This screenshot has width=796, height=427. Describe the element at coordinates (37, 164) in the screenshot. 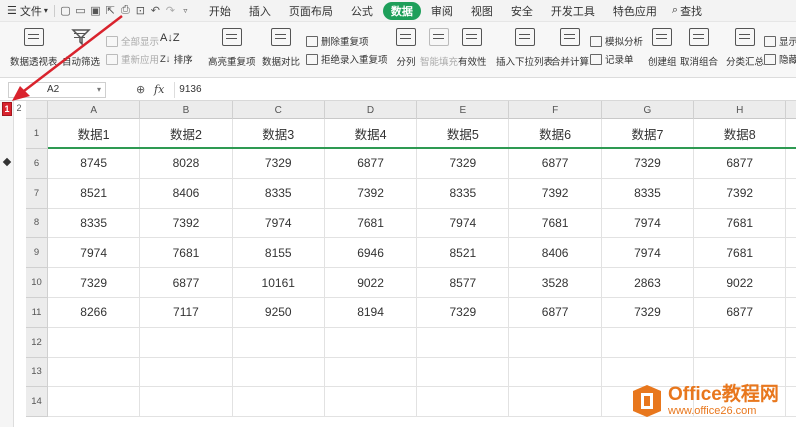

I see `row-header-6: 6` at that location.